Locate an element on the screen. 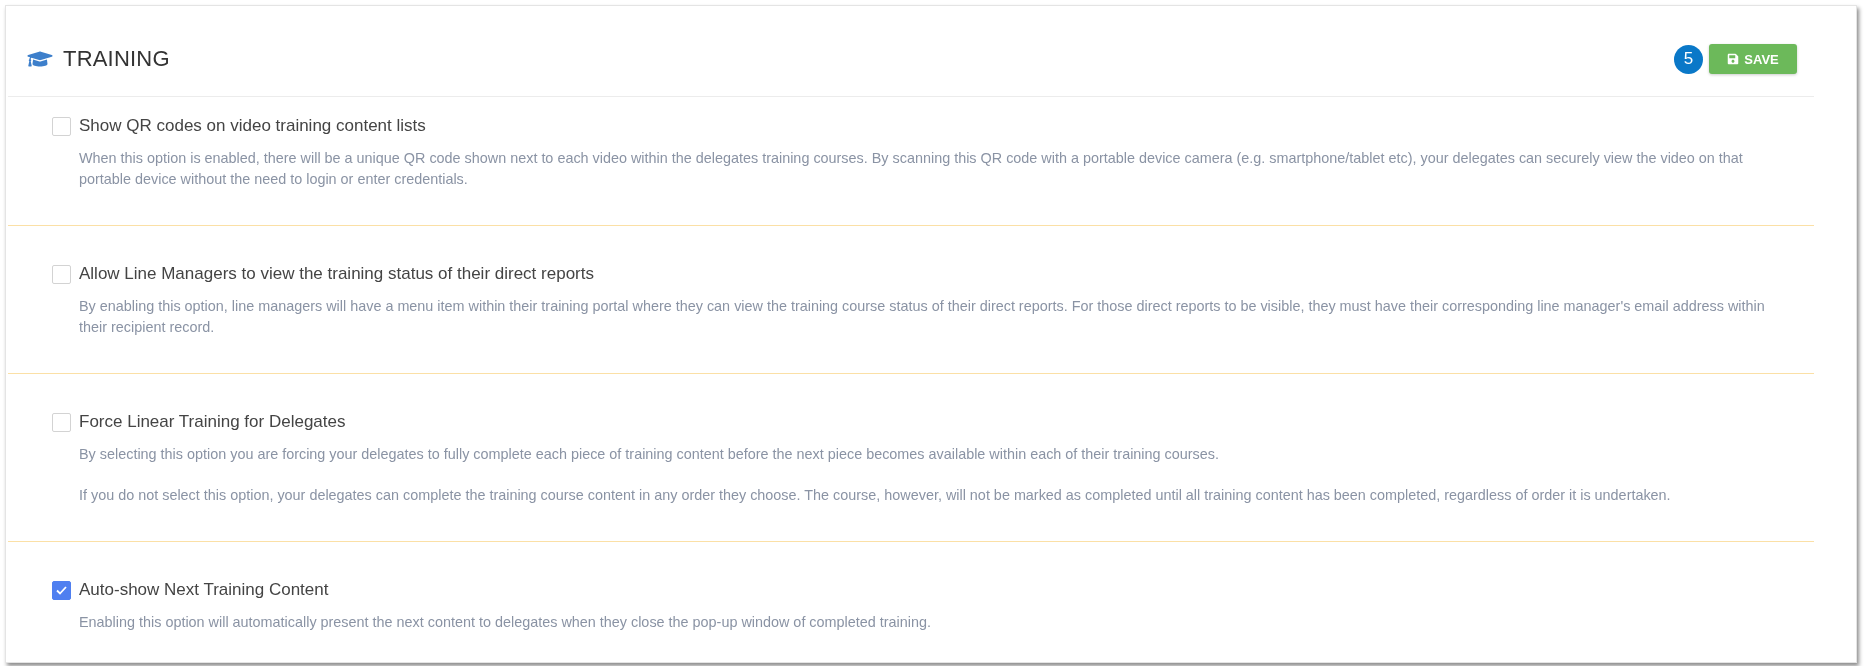 This screenshot has height=666, width=1869. option-description: When this option is enabled, there will be a unique QR code shown next to each video within the delegates training courses. By scanning this QR code with a portable device camera (e.g. smartphone/tablet etc), your delegates can securely view the video on that portable device without the need to login or enter credentials. is located at coordinates (911, 169).